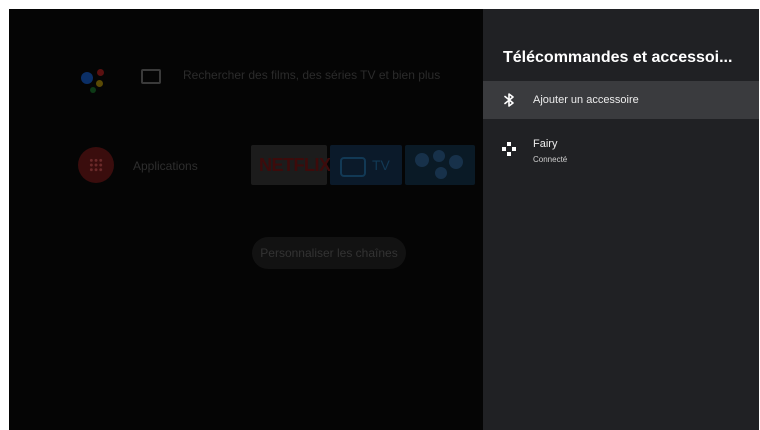  I want to click on apps-button, so click(96, 165).